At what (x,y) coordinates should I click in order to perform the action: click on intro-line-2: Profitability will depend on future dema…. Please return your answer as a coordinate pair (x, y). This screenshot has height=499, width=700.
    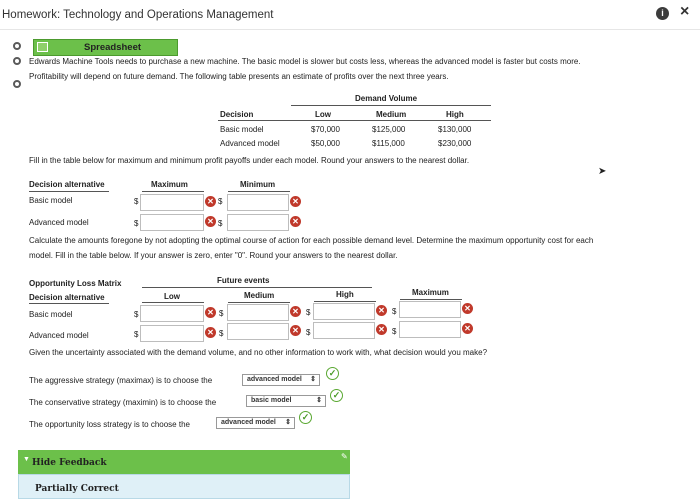
    Looking at the image, I should click on (239, 76).